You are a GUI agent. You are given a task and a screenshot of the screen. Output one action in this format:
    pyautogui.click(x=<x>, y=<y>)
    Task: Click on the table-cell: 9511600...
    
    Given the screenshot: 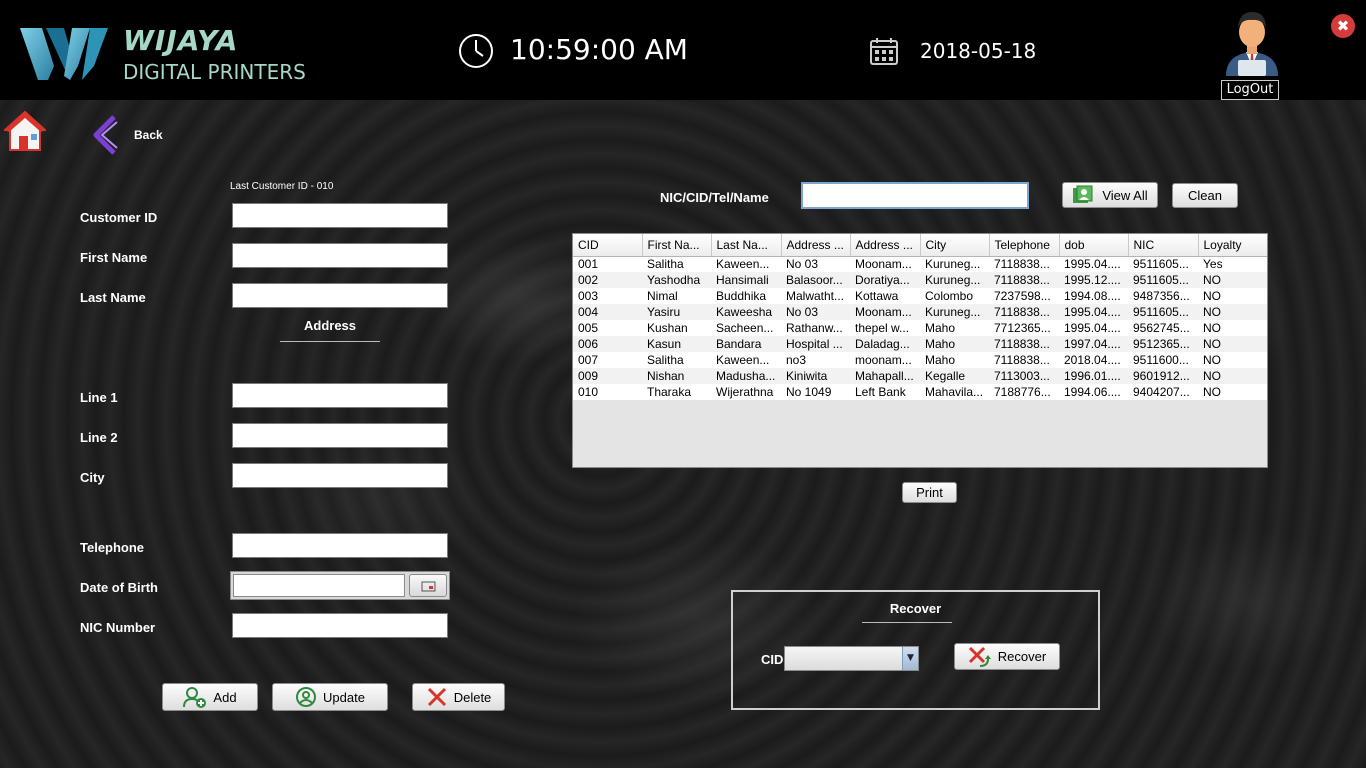 What is the action you would take?
    pyautogui.click(x=1163, y=360)
    